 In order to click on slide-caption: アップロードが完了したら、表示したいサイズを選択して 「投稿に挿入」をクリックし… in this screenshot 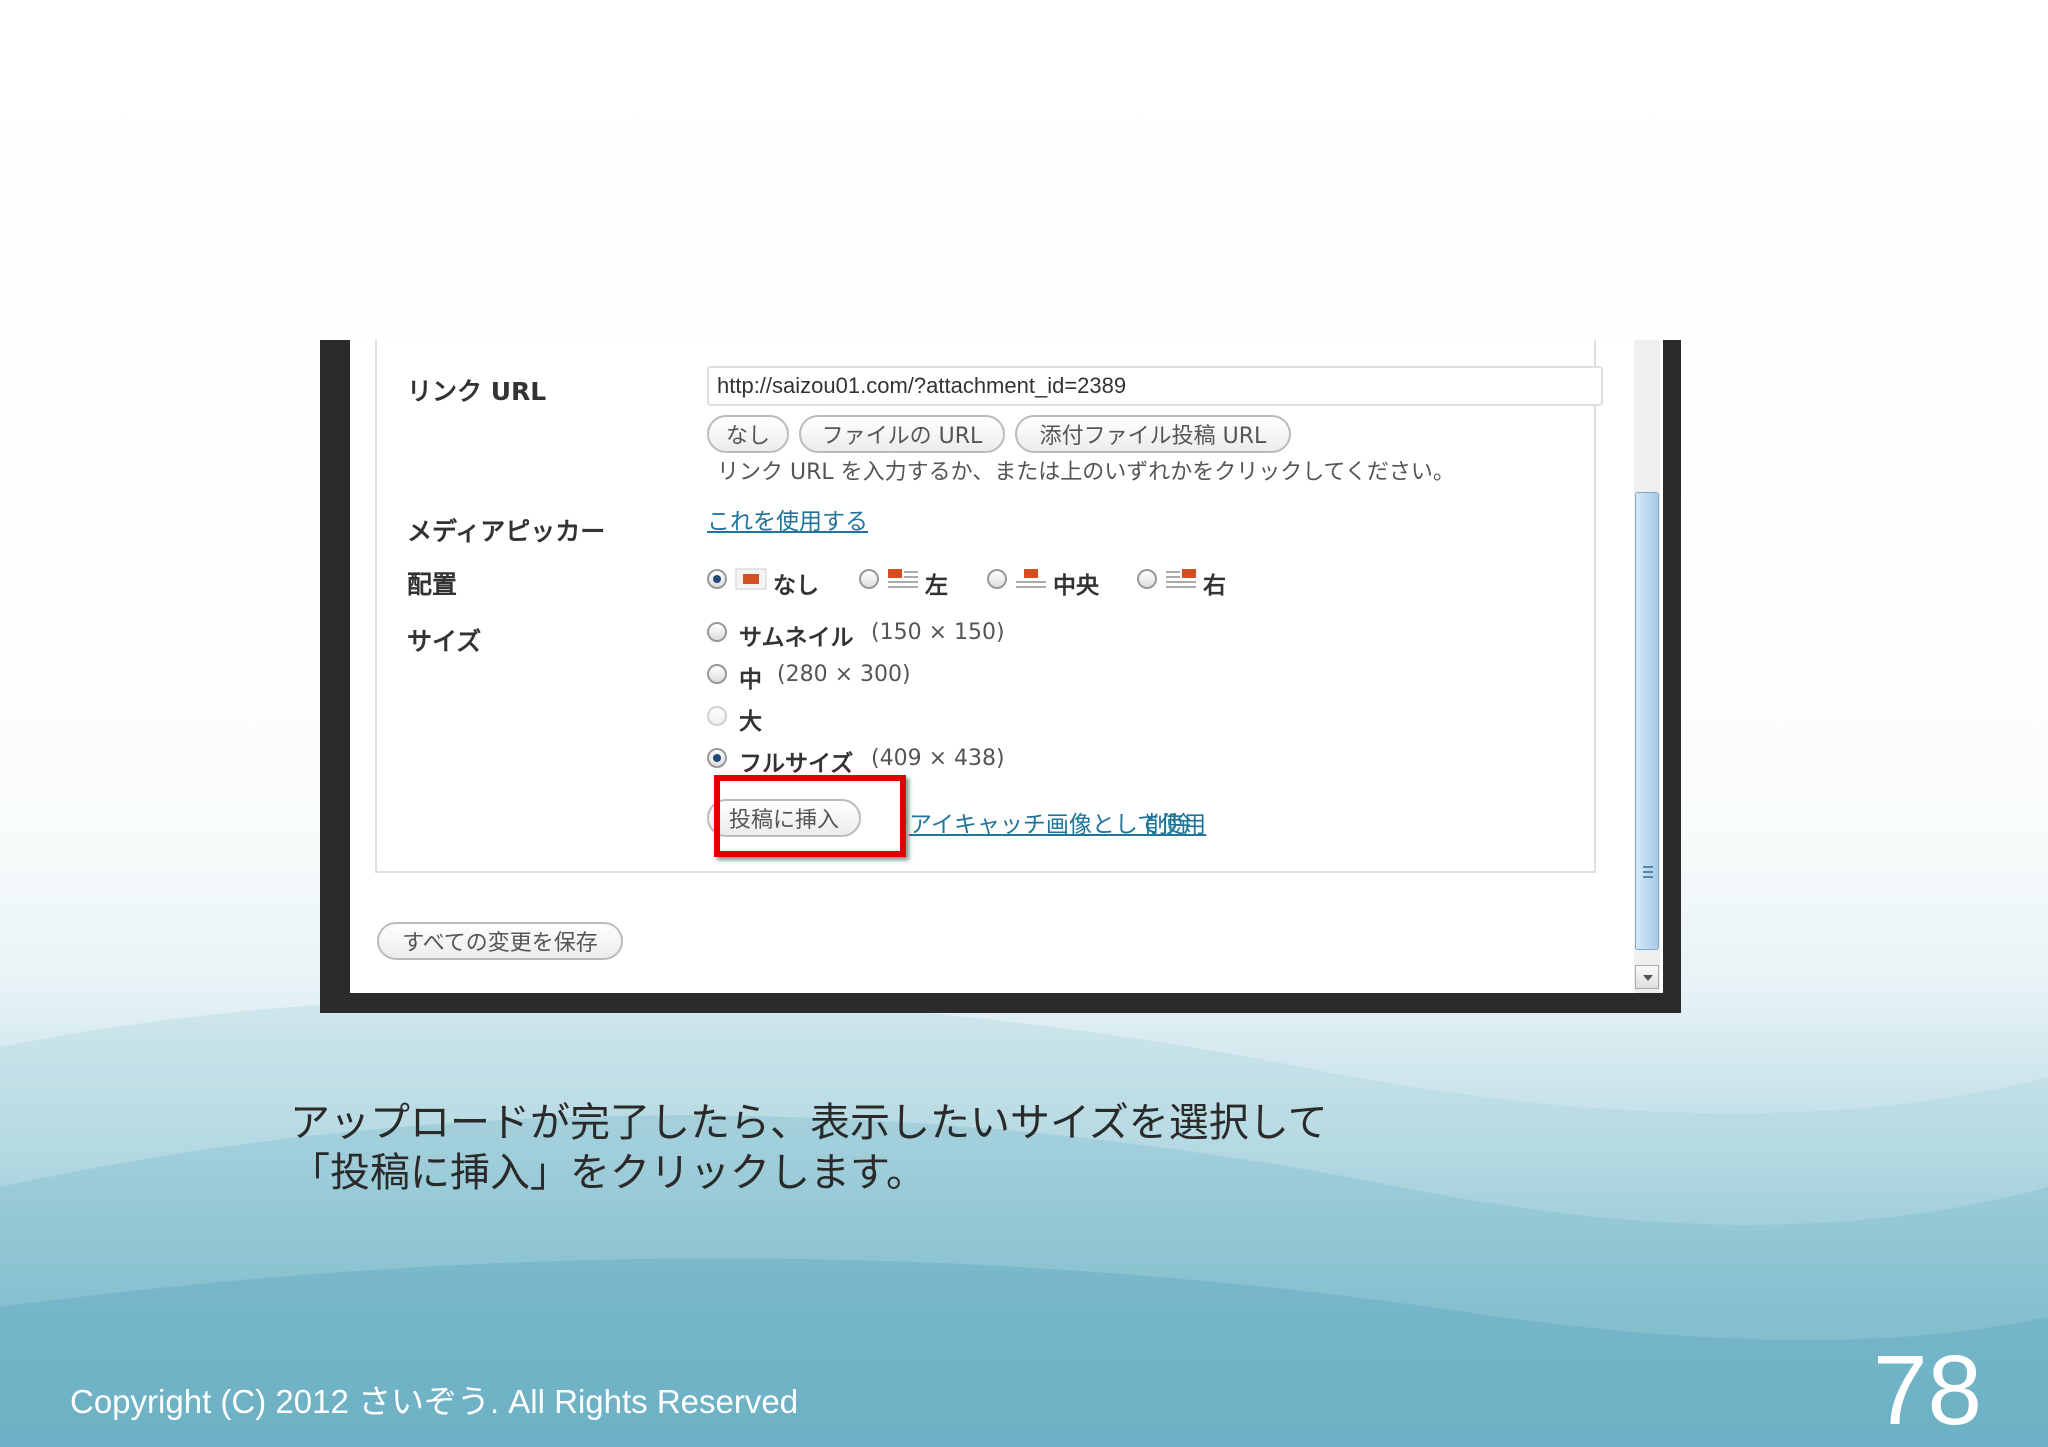, I will do `click(809, 1148)`.